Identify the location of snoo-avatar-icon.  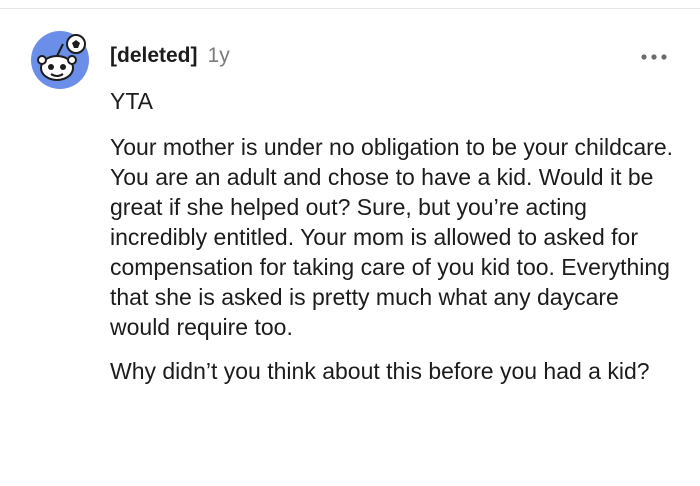
(60, 60).